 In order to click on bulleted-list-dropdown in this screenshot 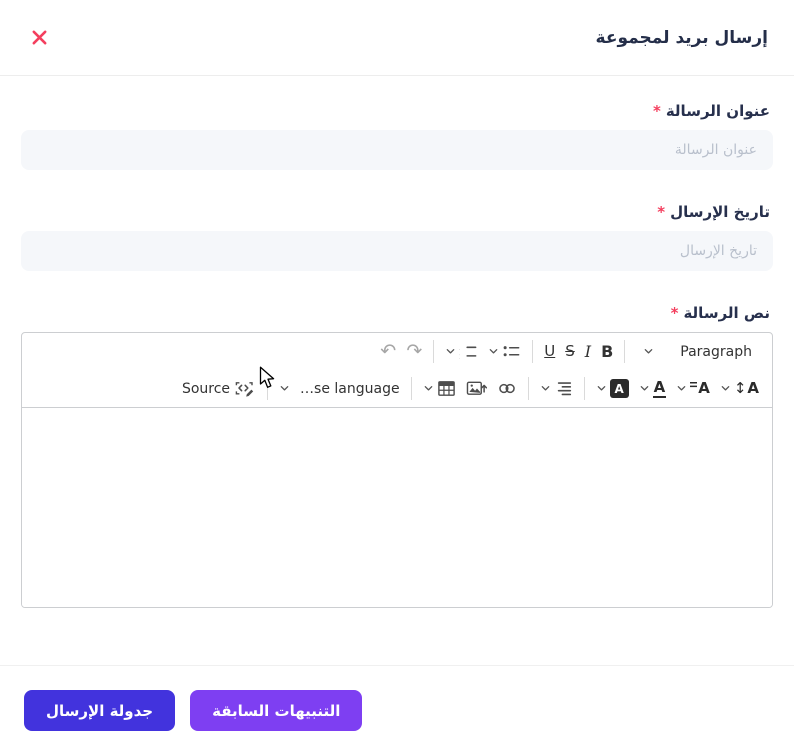, I will do `click(504, 352)`.